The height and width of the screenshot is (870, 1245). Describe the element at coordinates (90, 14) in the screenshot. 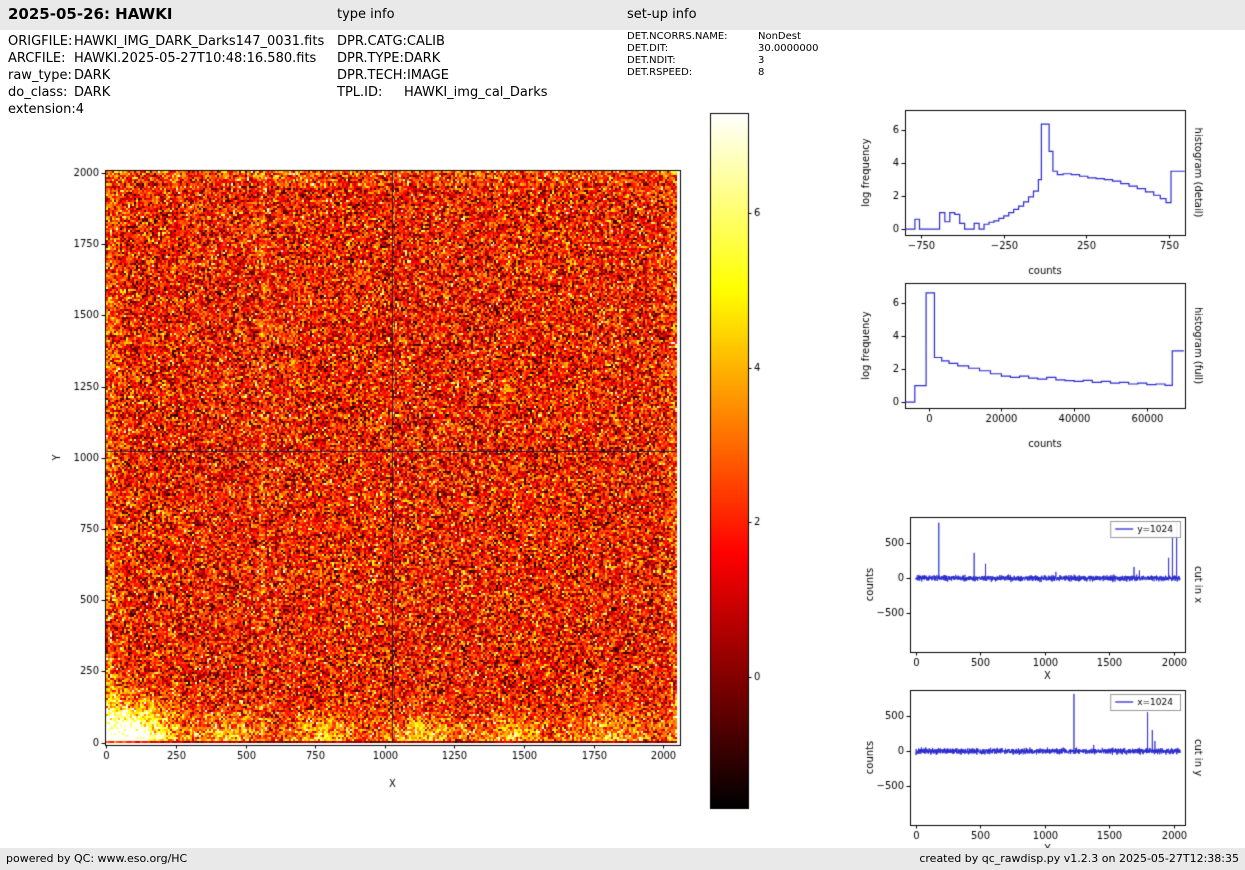

I see `page-title: 2025-05-26: HAWKI` at that location.